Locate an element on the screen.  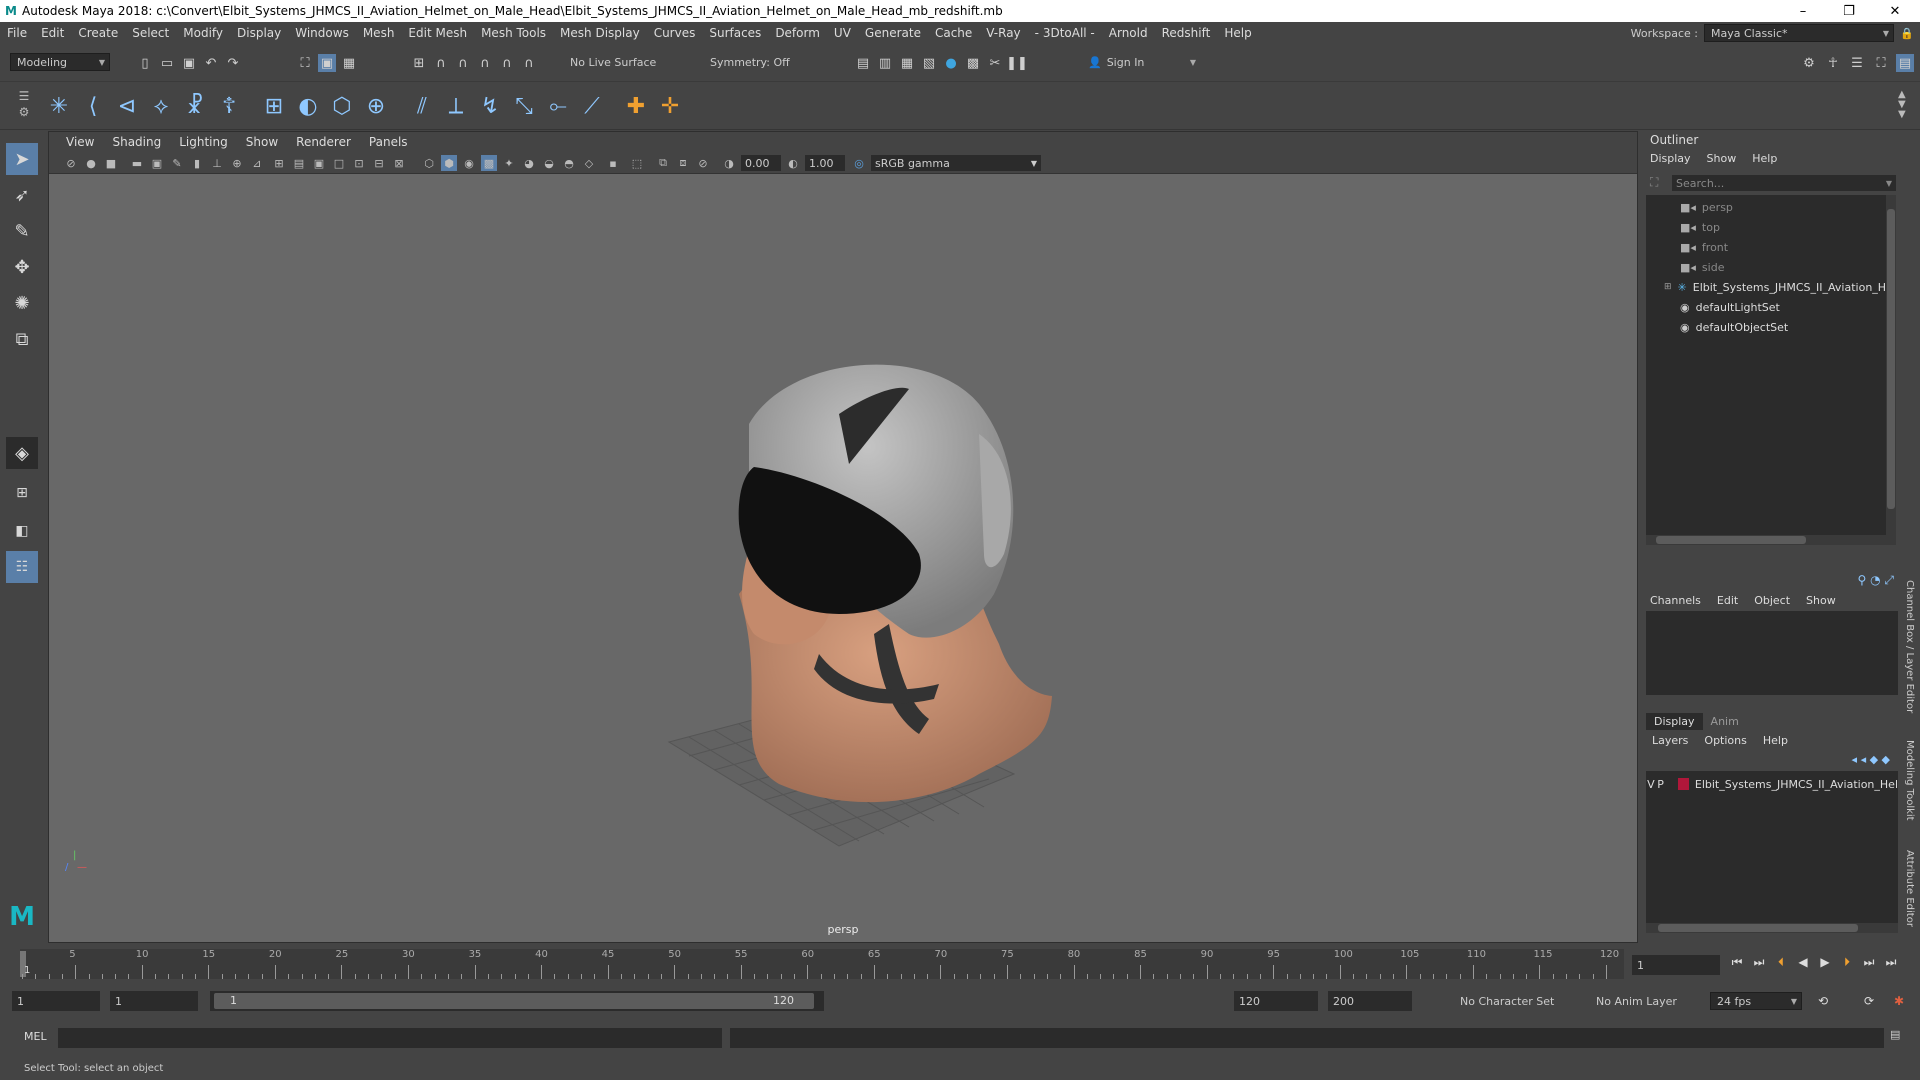
snap-view-icon: ∩ is located at coordinates (485, 63).